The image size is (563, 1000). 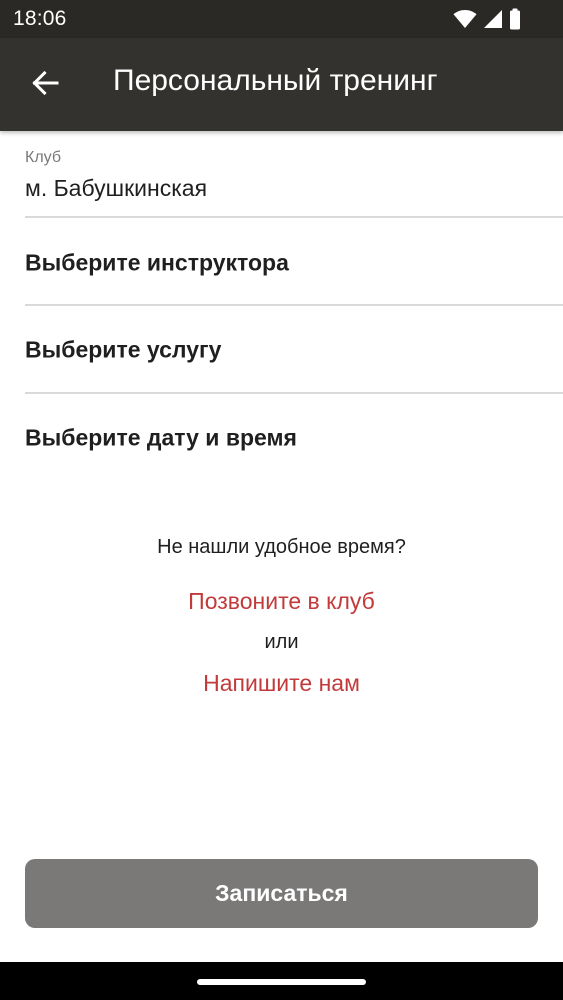 What do you see at coordinates (281, 19) in the screenshot?
I see `status-bar: 18:06` at bounding box center [281, 19].